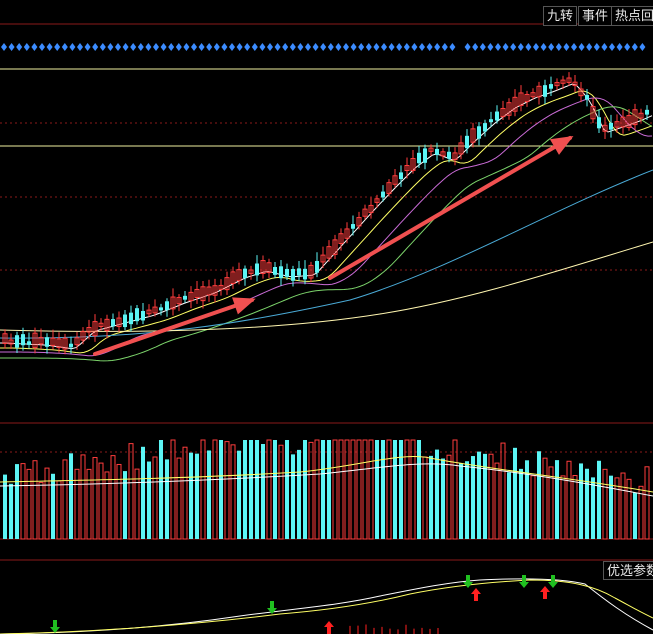 This screenshot has width=653, height=634. Describe the element at coordinates (632, 16) in the screenshot. I see `hotspot-review-button: 热点回` at that location.